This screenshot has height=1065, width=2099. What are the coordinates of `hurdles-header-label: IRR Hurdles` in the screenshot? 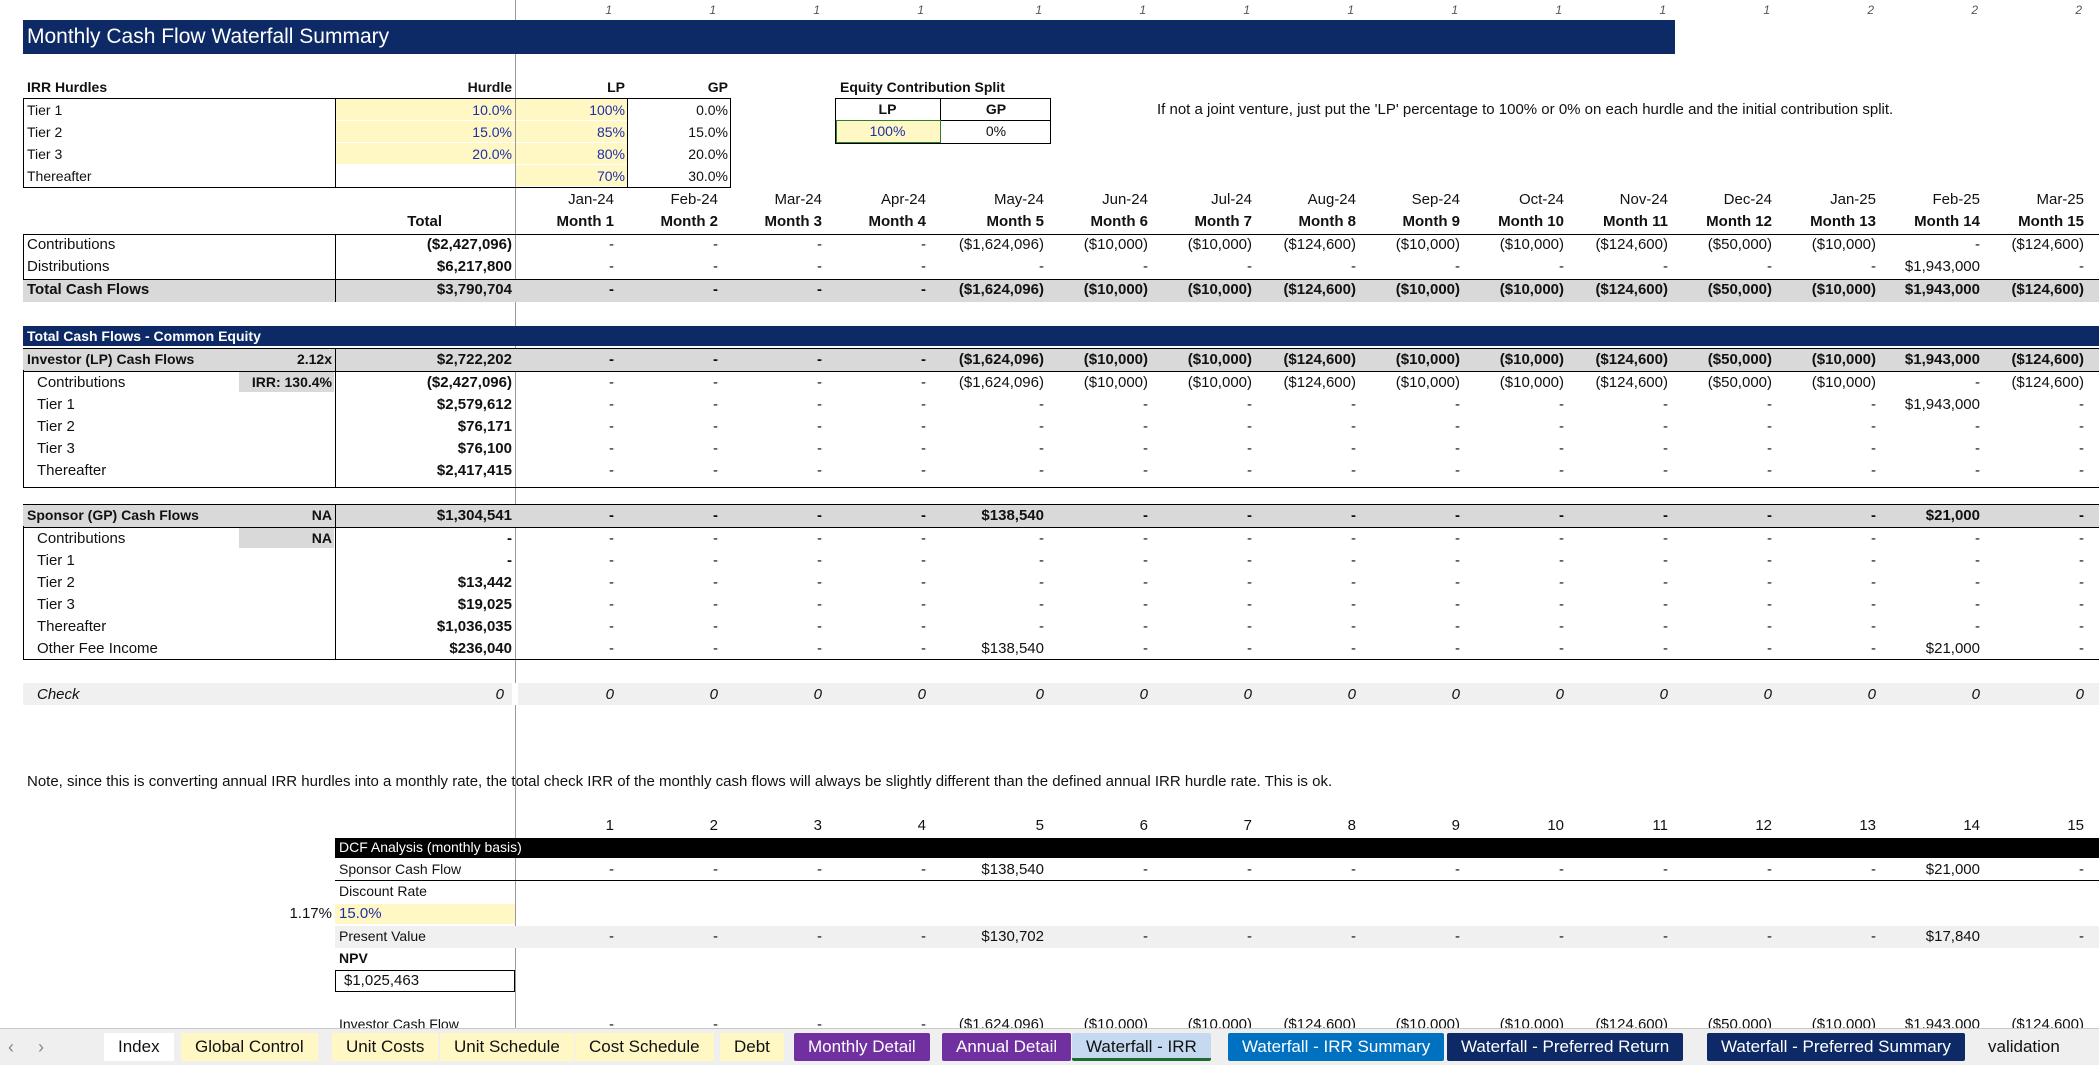 It's located at (67, 87).